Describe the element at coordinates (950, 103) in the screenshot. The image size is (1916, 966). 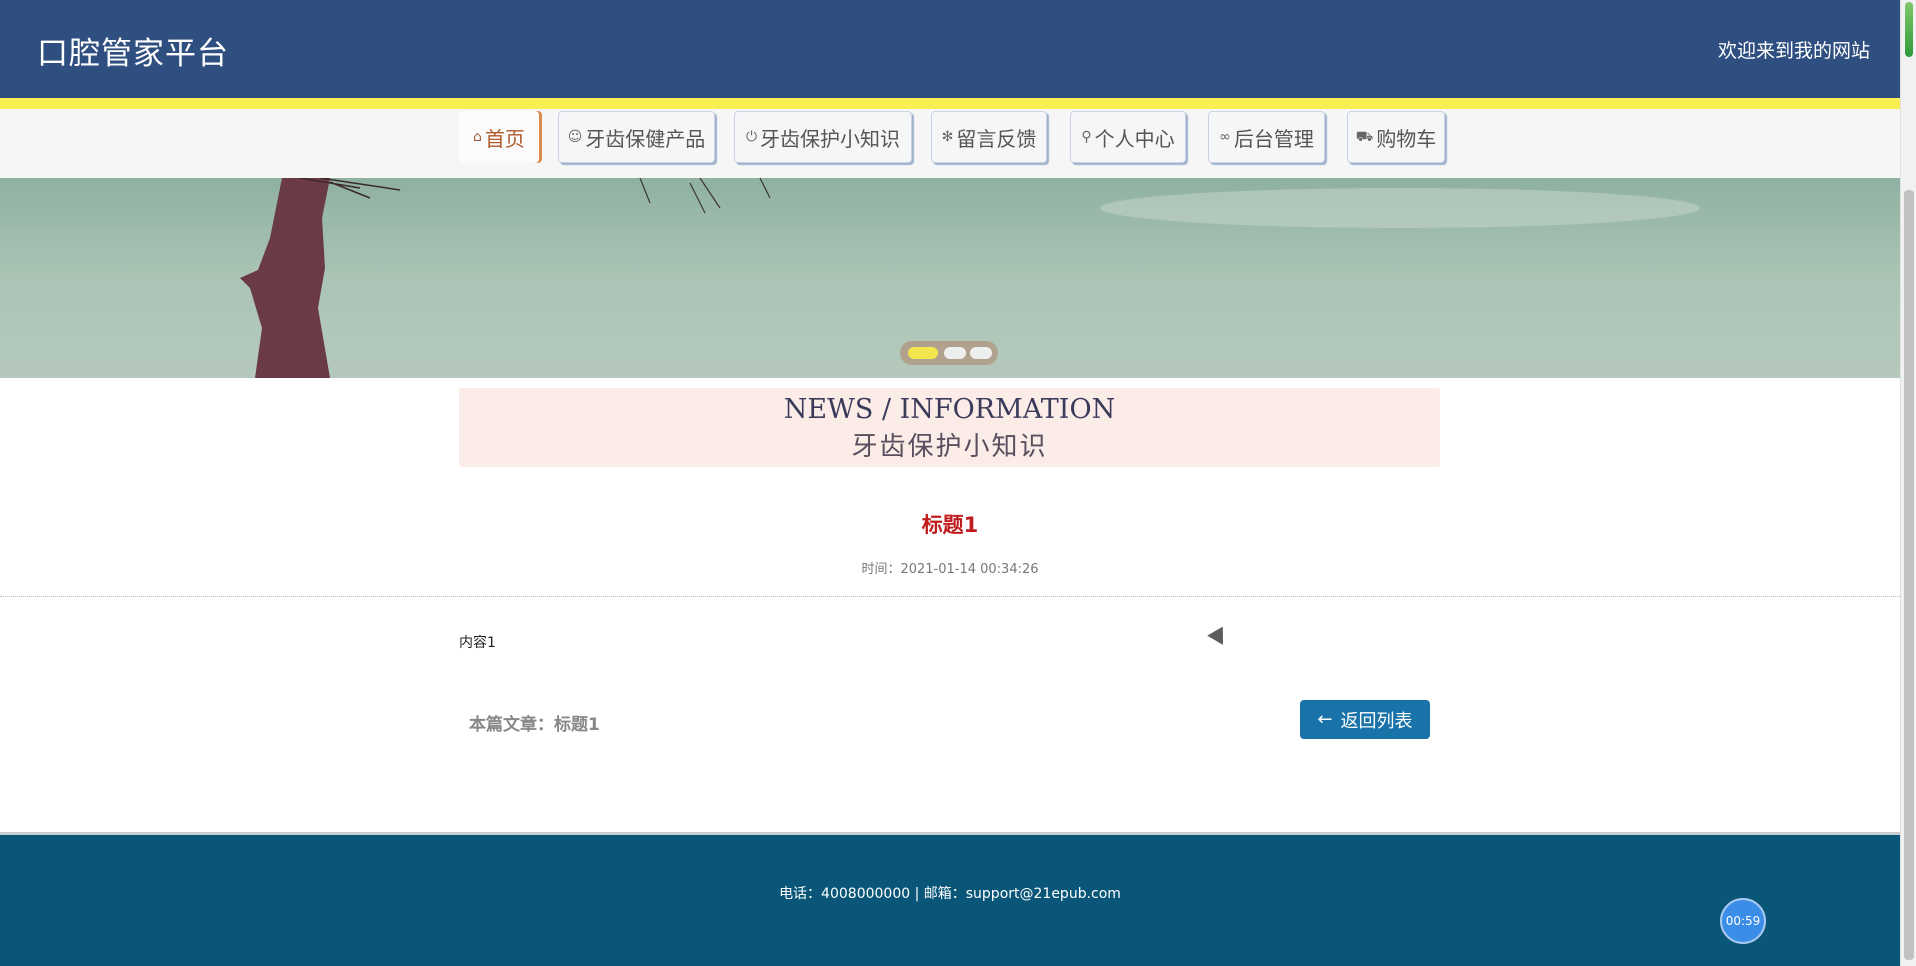
I see `header-accent-stripe` at that location.